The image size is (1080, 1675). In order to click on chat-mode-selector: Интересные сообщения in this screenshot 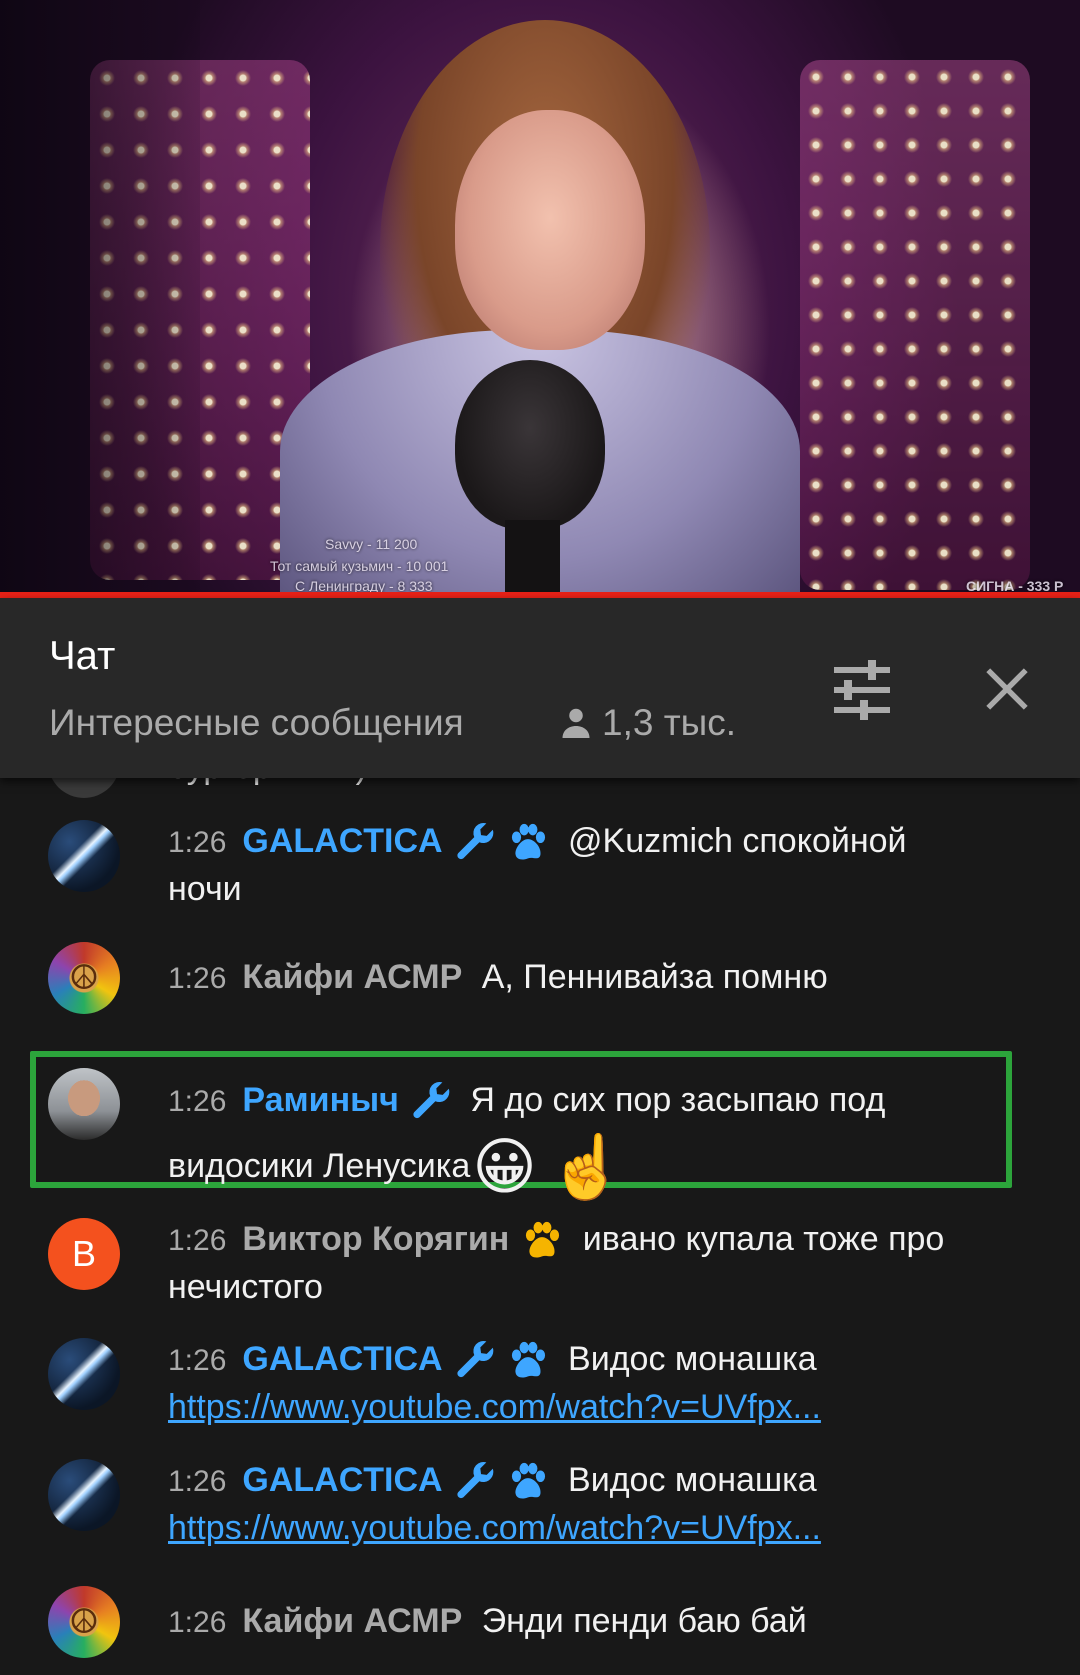, I will do `click(256, 723)`.